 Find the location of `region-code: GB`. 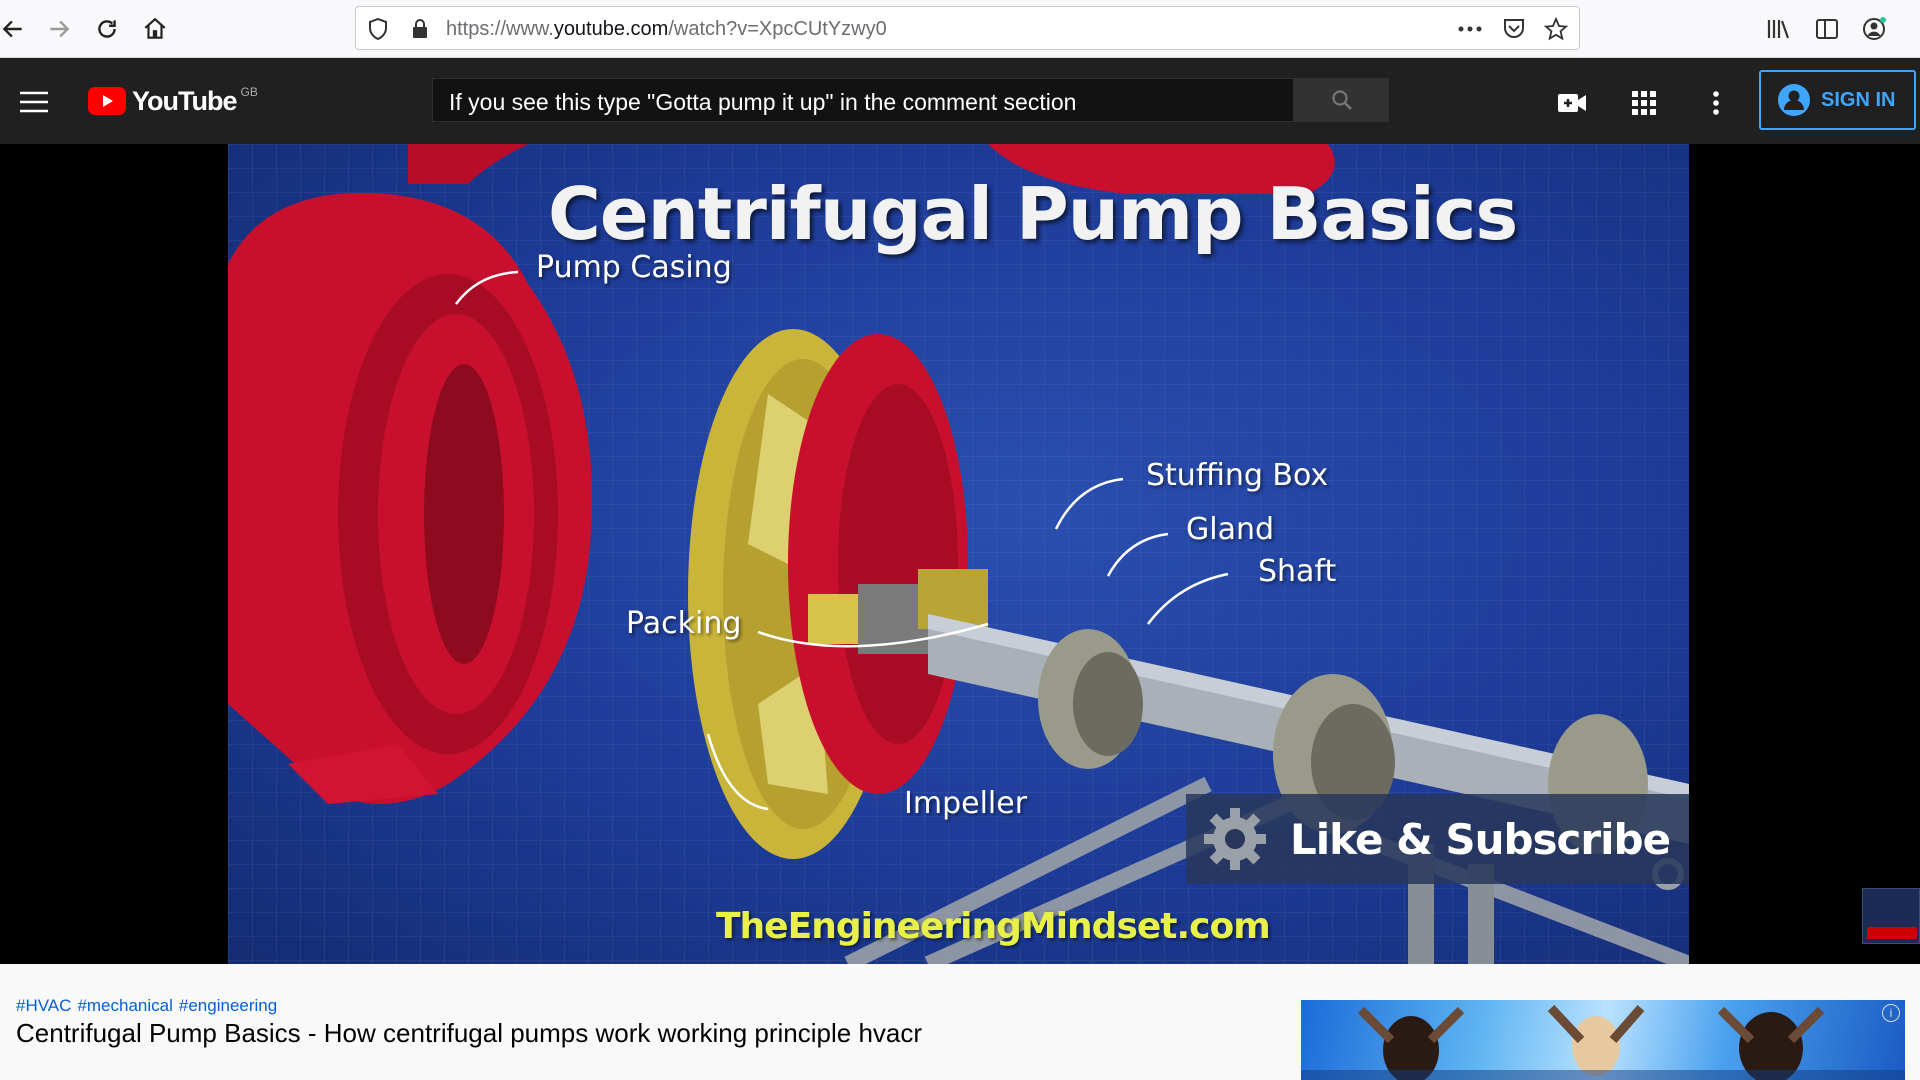

region-code: GB is located at coordinates (249, 92).